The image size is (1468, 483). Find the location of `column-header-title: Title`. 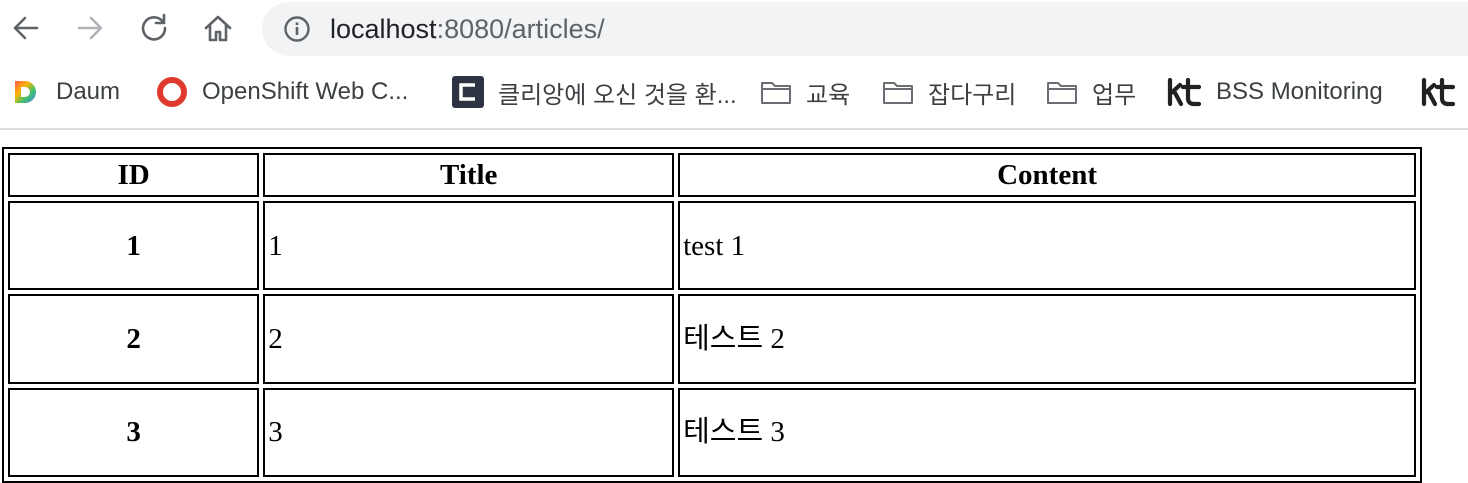

column-header-title: Title is located at coordinates (469, 175).